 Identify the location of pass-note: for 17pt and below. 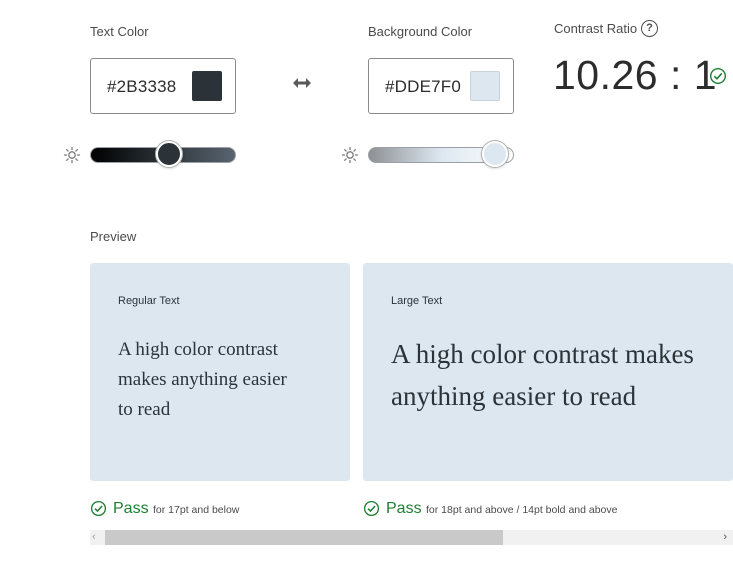
(196, 510).